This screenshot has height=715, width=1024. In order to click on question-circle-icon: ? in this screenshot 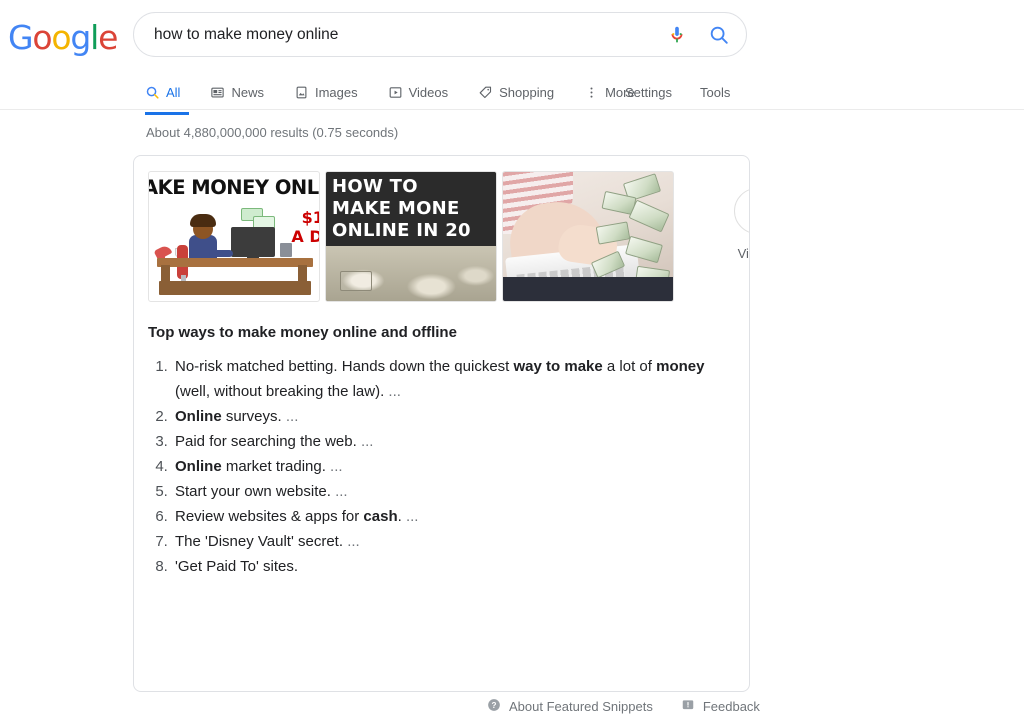, I will do `click(494, 706)`.